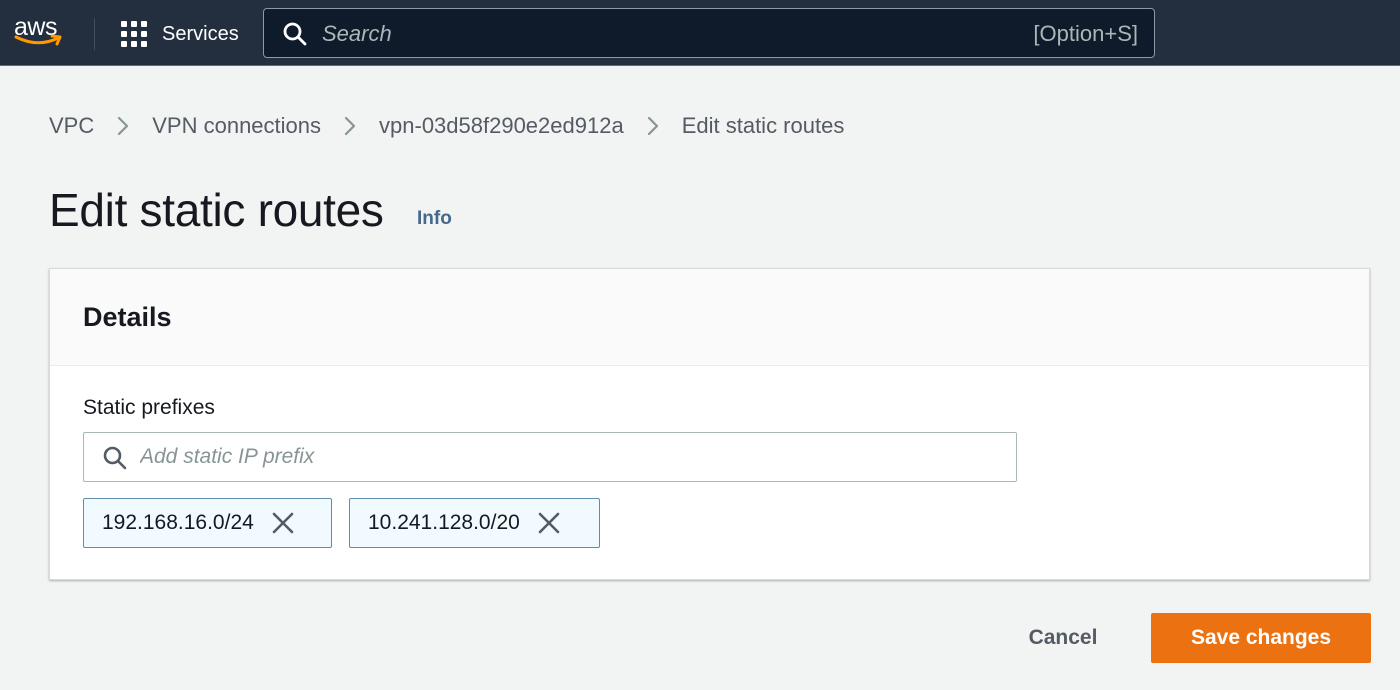  Describe the element at coordinates (1063, 638) in the screenshot. I see `cancel-button: Cancel` at that location.